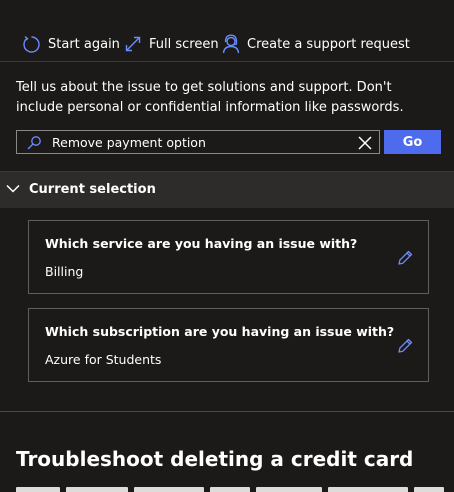  I want to click on create-support-request-button: Create a support request, so click(316, 44).